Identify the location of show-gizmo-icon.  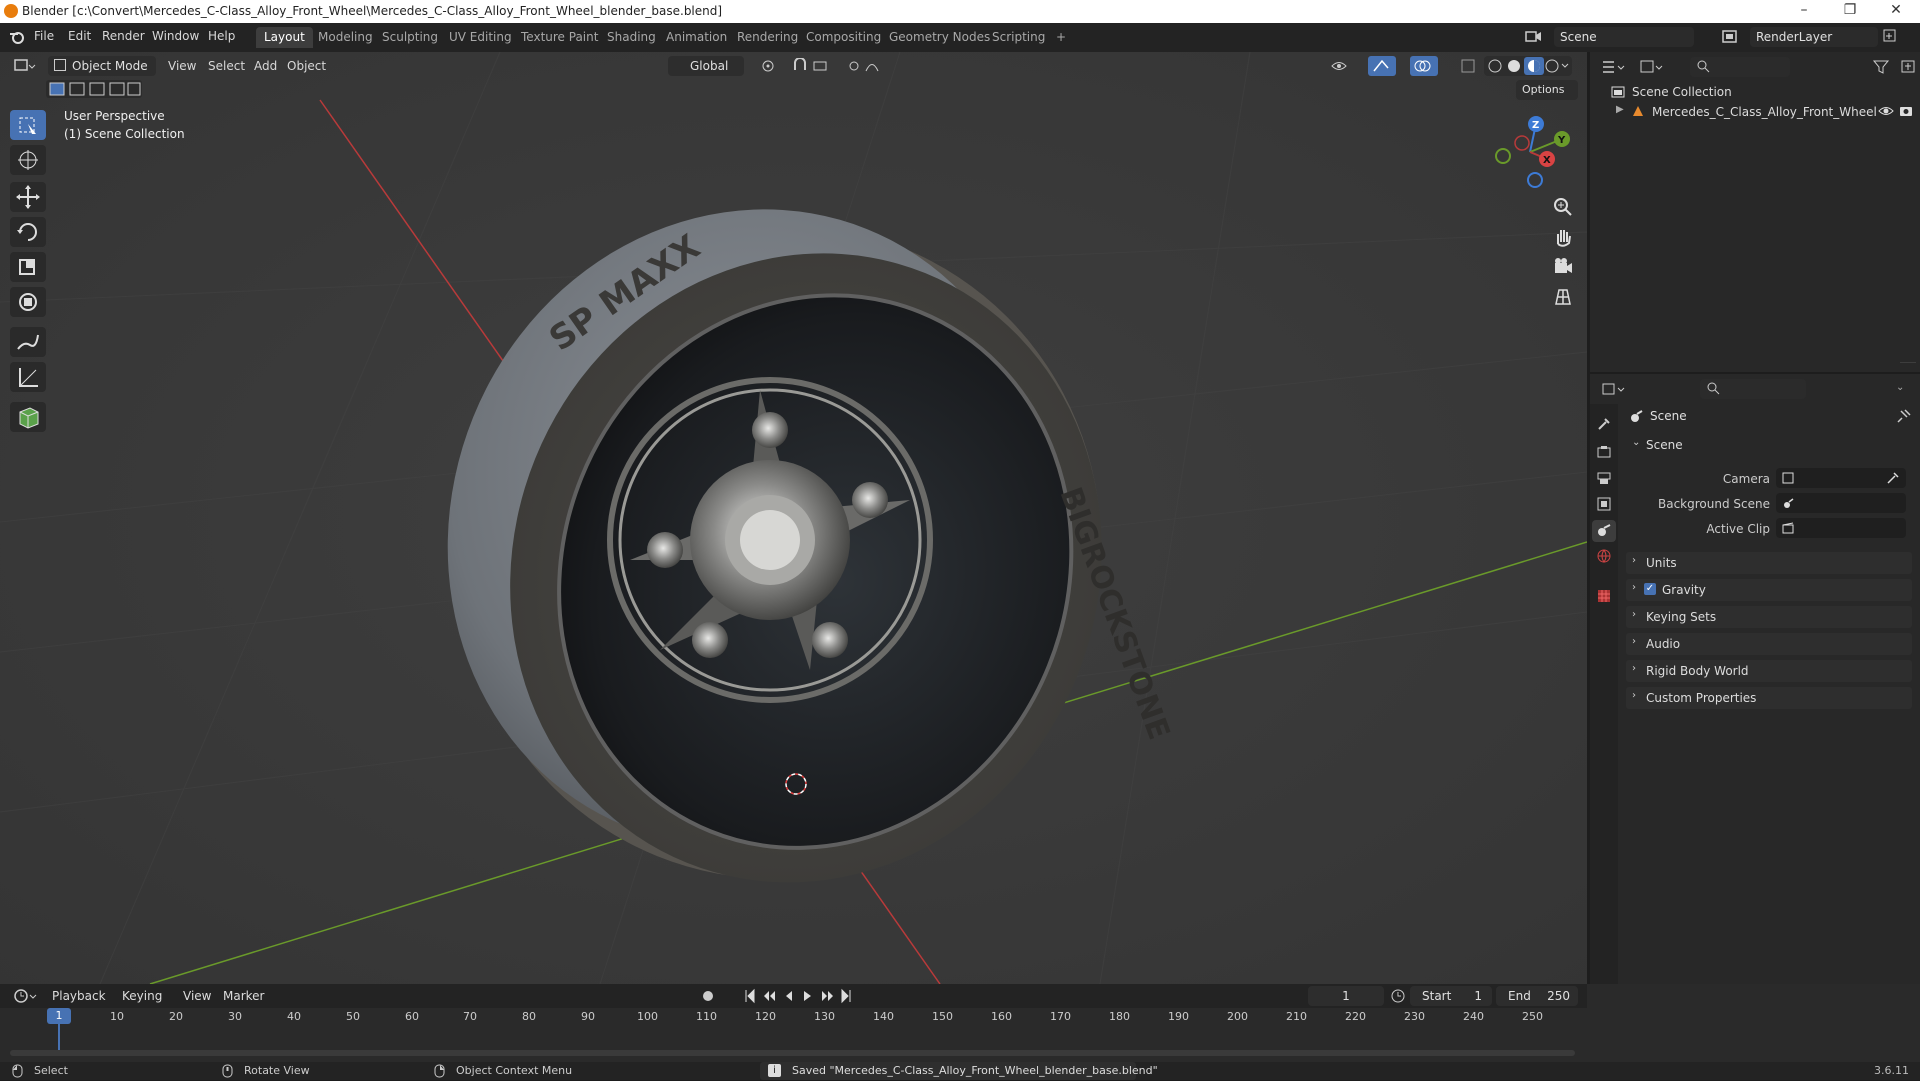
(1382, 66).